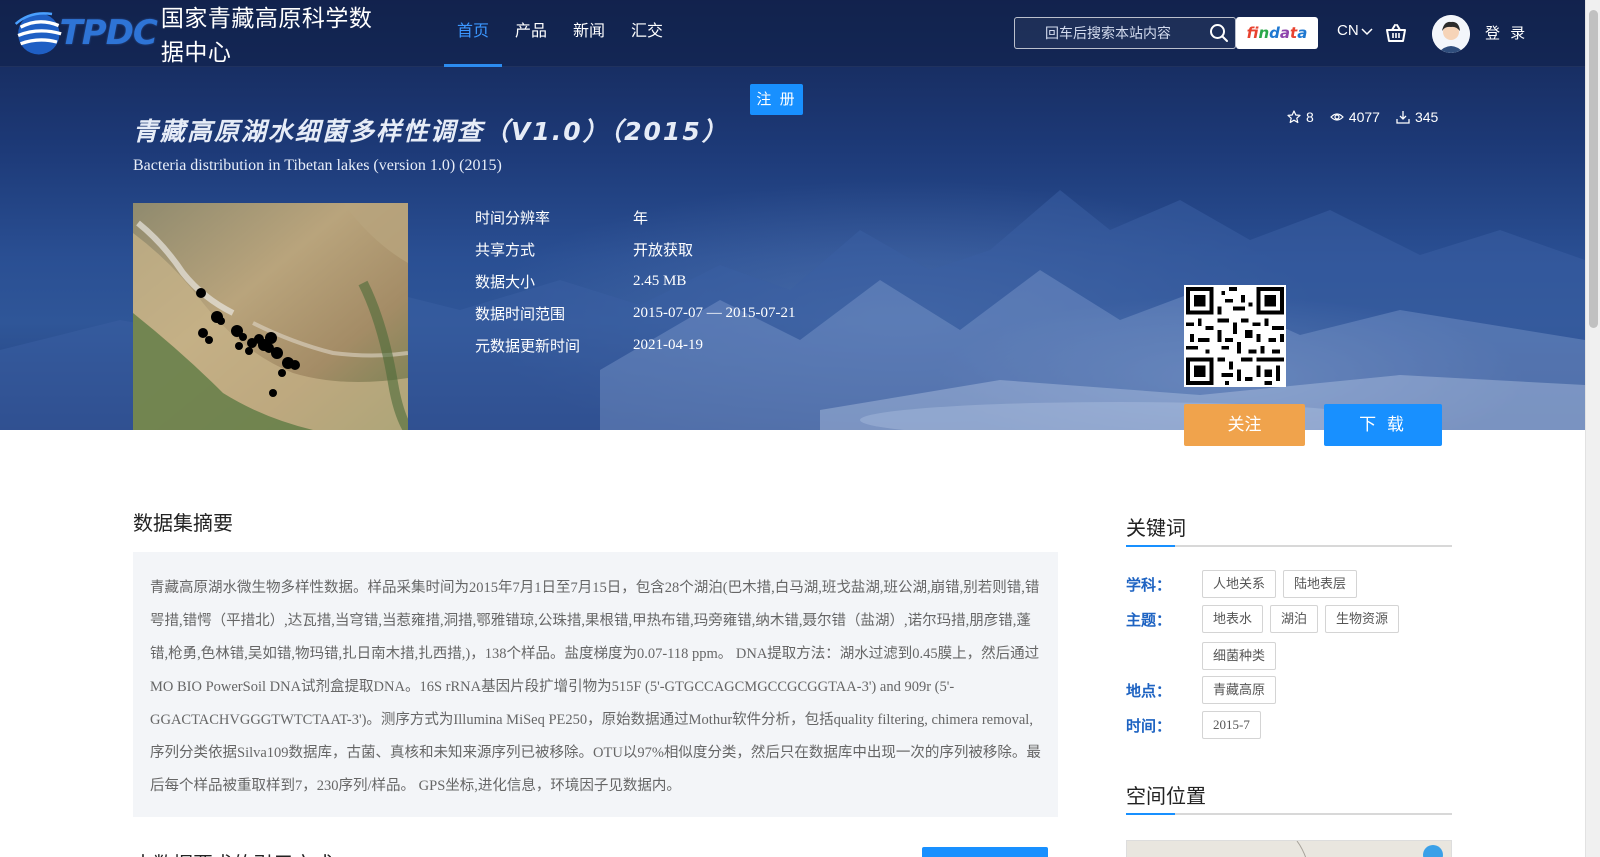 This screenshot has height=857, width=1600. I want to click on site-logo: TPDC 国家青藏高原科学数据中心, so click(204, 34).